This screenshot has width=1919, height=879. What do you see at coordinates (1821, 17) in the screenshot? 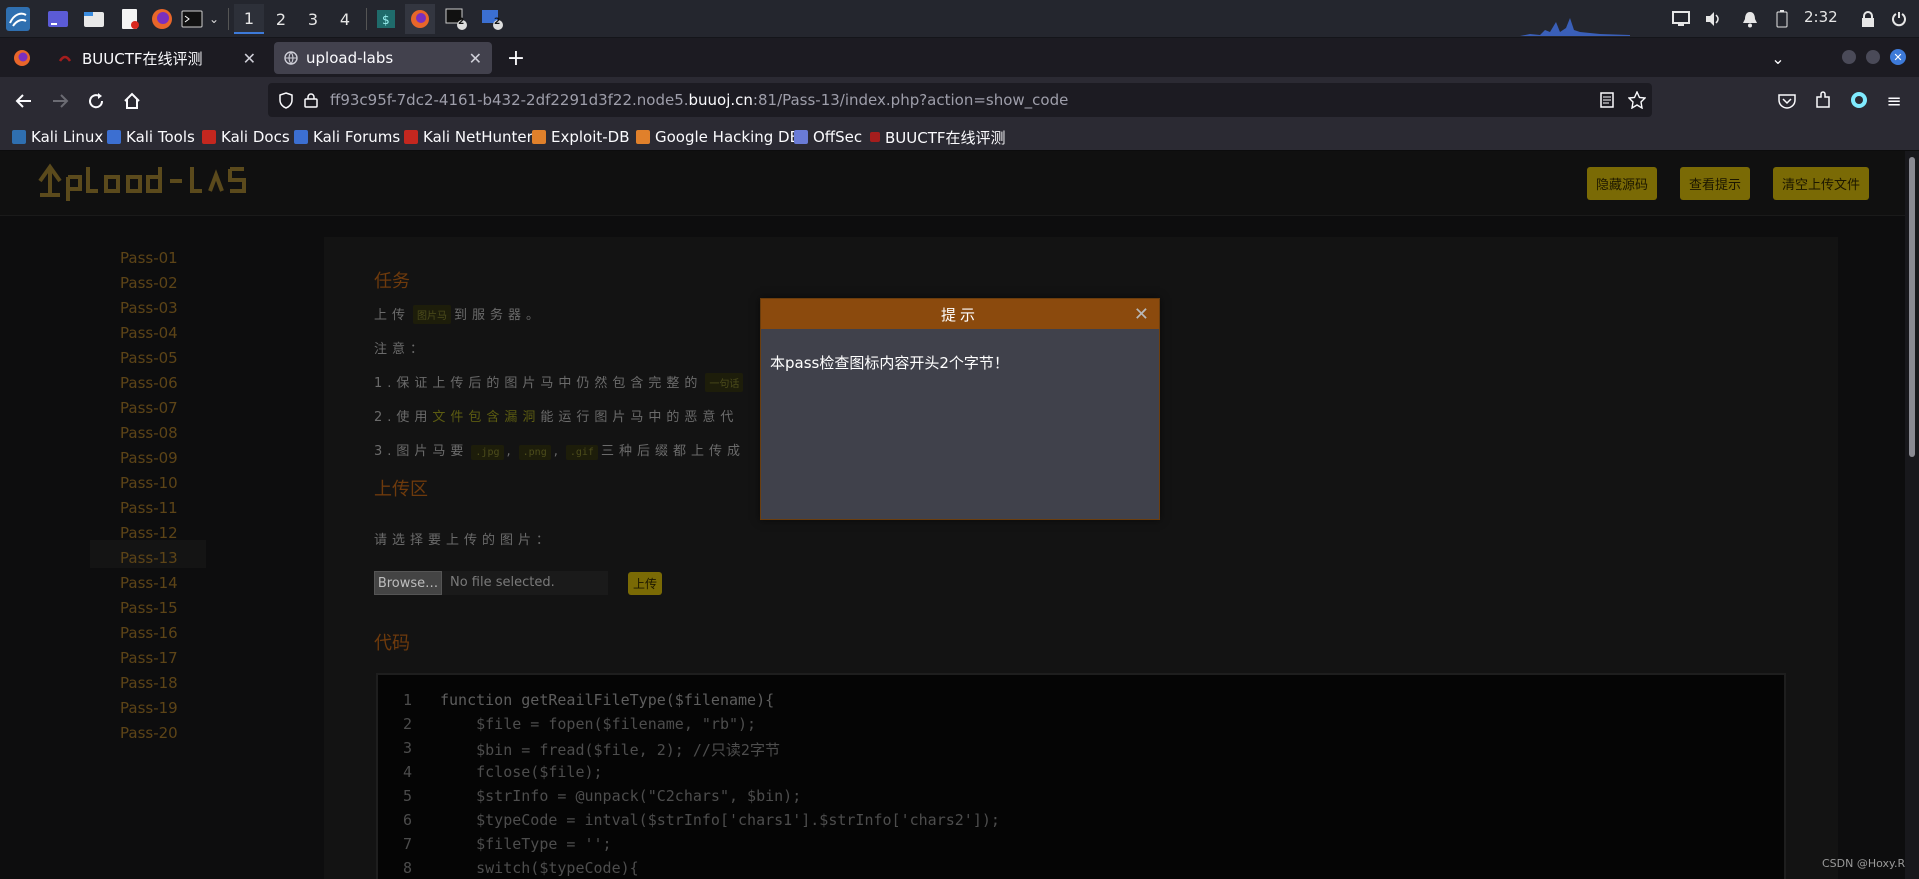
I see `clock: 2:32` at bounding box center [1821, 17].